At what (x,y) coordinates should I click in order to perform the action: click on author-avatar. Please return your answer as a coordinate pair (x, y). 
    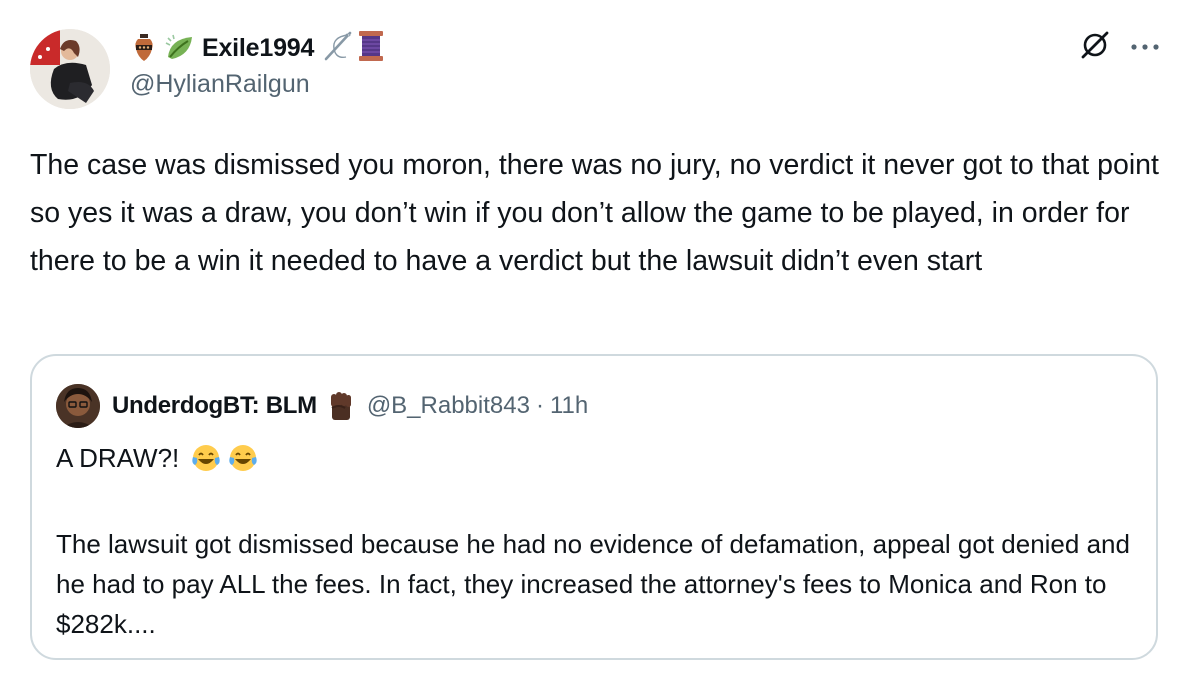
    Looking at the image, I should click on (70, 69).